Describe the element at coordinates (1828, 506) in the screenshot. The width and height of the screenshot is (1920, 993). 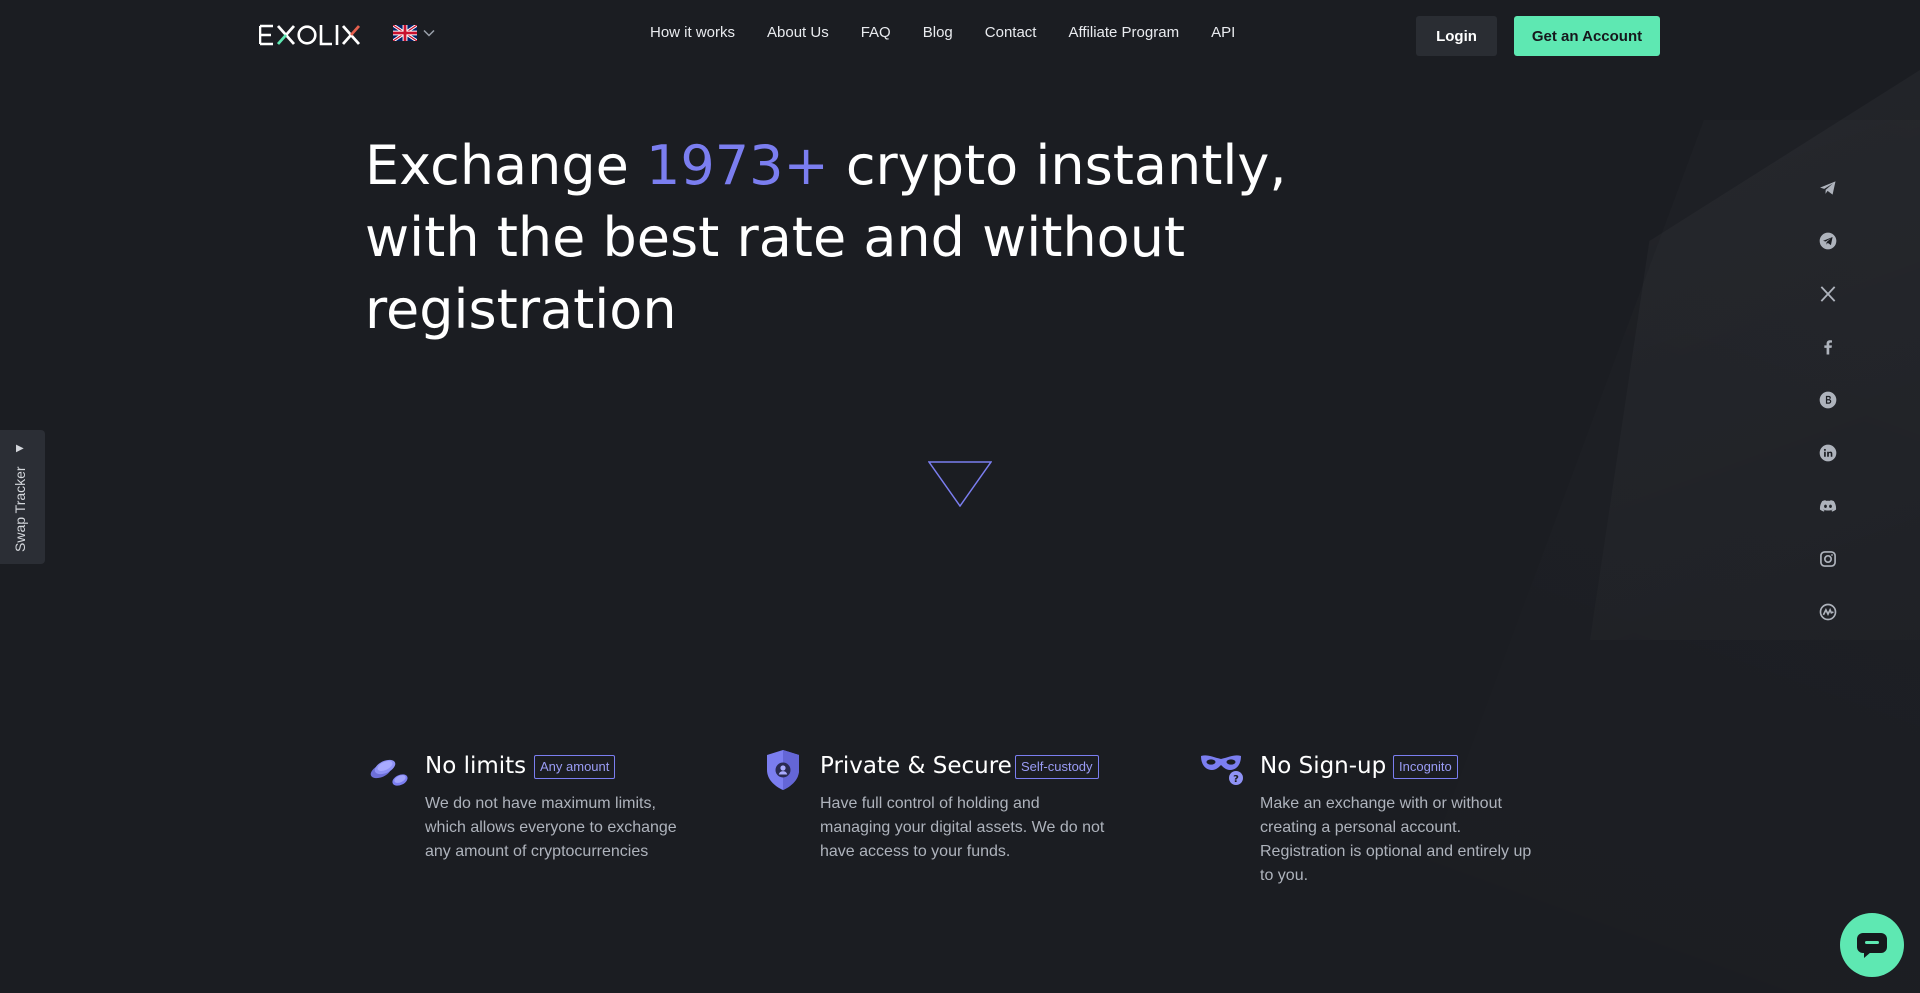
I see `discord-icon` at that location.